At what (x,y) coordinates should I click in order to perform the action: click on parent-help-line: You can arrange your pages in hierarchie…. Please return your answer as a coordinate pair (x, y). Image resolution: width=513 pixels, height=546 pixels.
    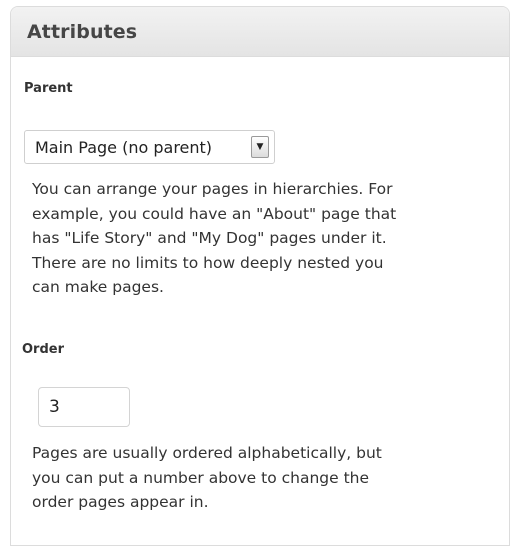
    Looking at the image, I should click on (212, 189).